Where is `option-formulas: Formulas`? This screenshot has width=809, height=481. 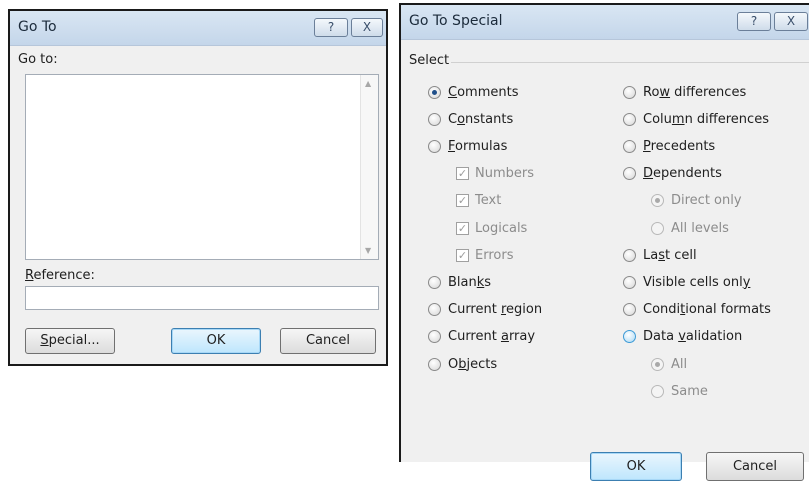
option-formulas: Formulas is located at coordinates (467, 146).